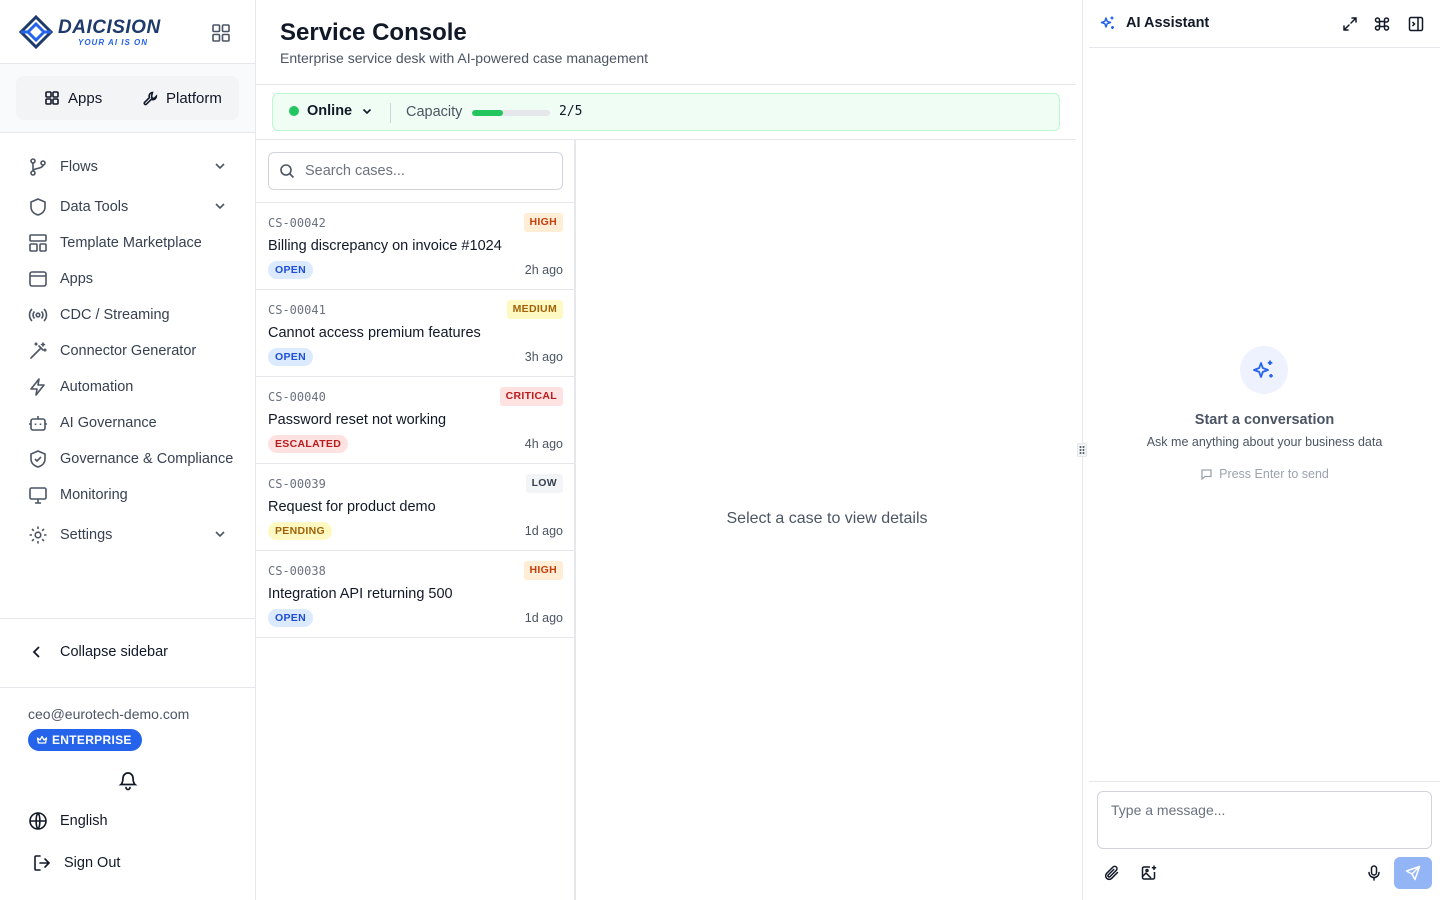 The image size is (1440, 900). What do you see at coordinates (84, 821) in the screenshot?
I see `language-label: English` at bounding box center [84, 821].